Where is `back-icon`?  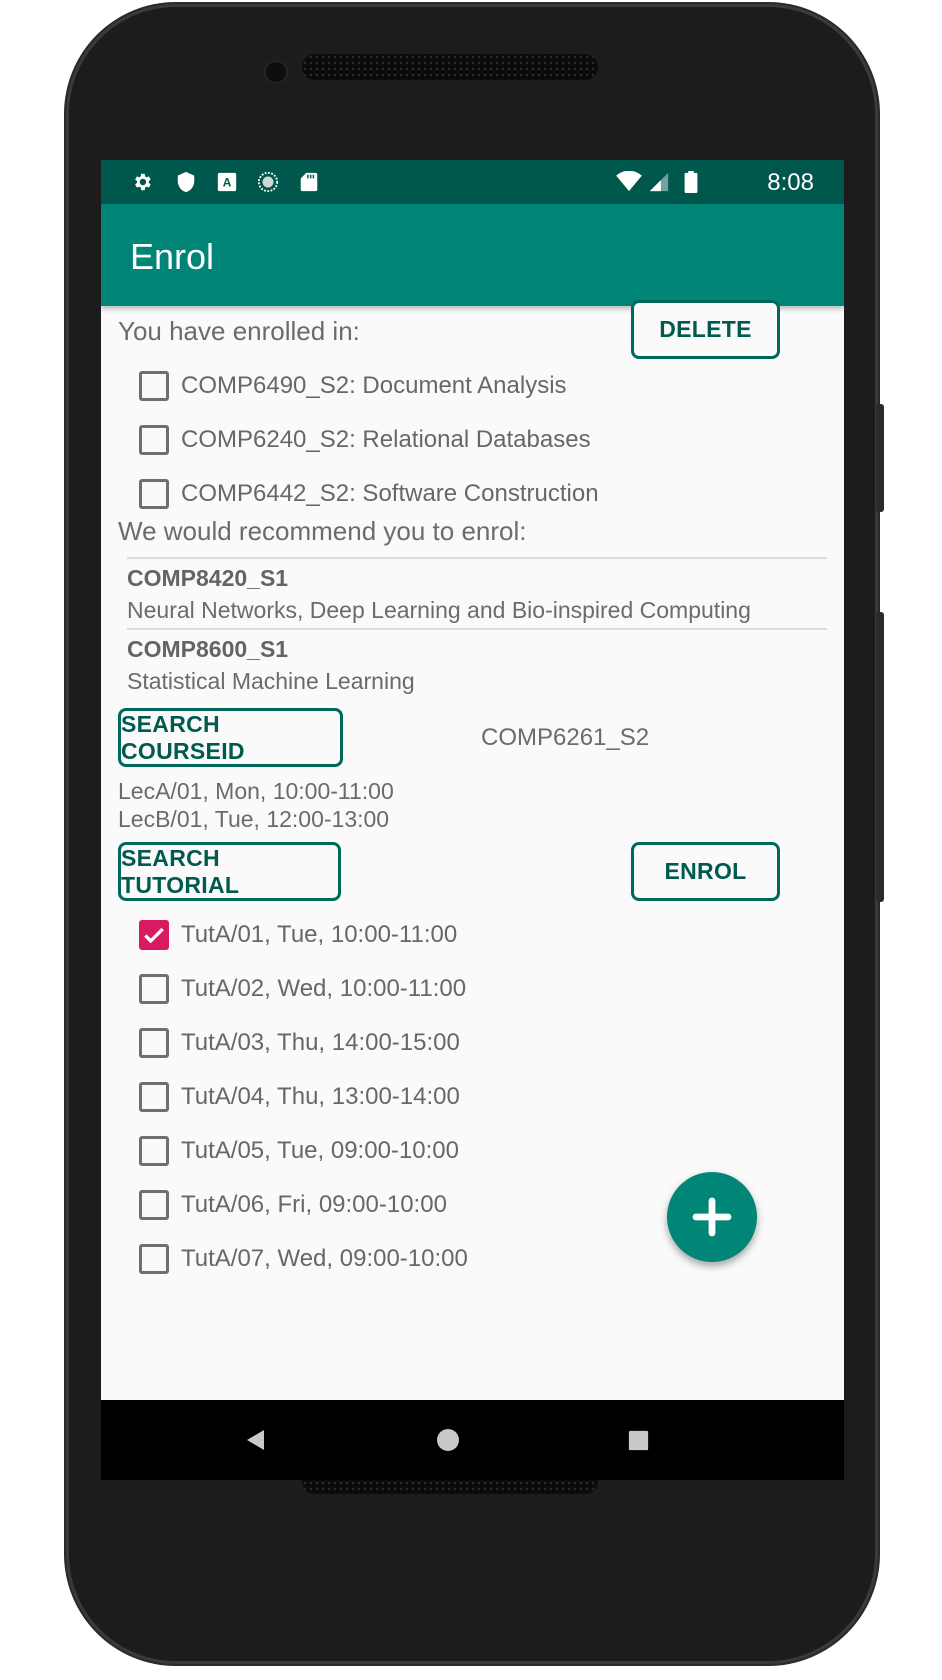
back-icon is located at coordinates (256, 1440).